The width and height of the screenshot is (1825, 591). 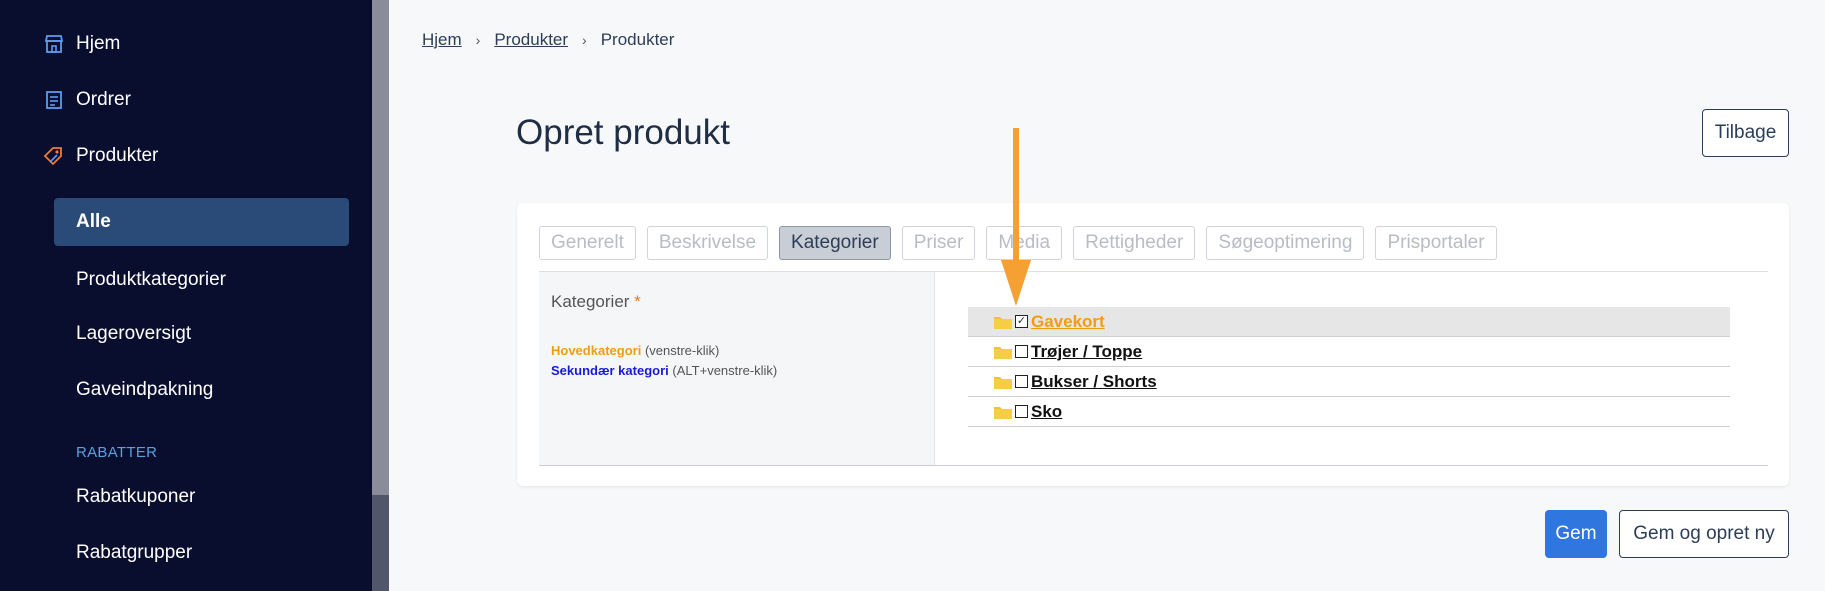 What do you see at coordinates (201, 222) in the screenshot?
I see `nav-sub-alle: Alle` at bounding box center [201, 222].